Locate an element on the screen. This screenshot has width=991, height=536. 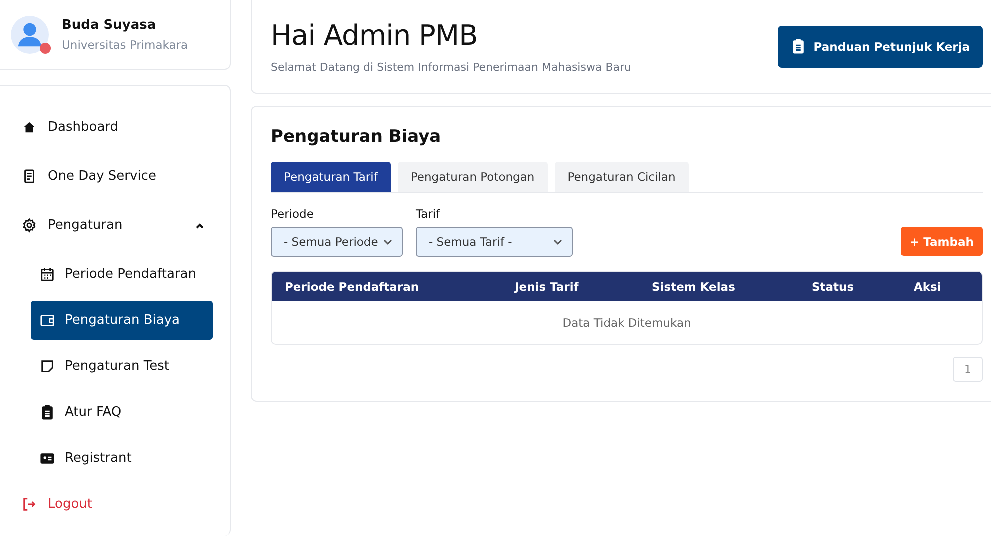
filter-label: Tarif is located at coordinates (429, 214).